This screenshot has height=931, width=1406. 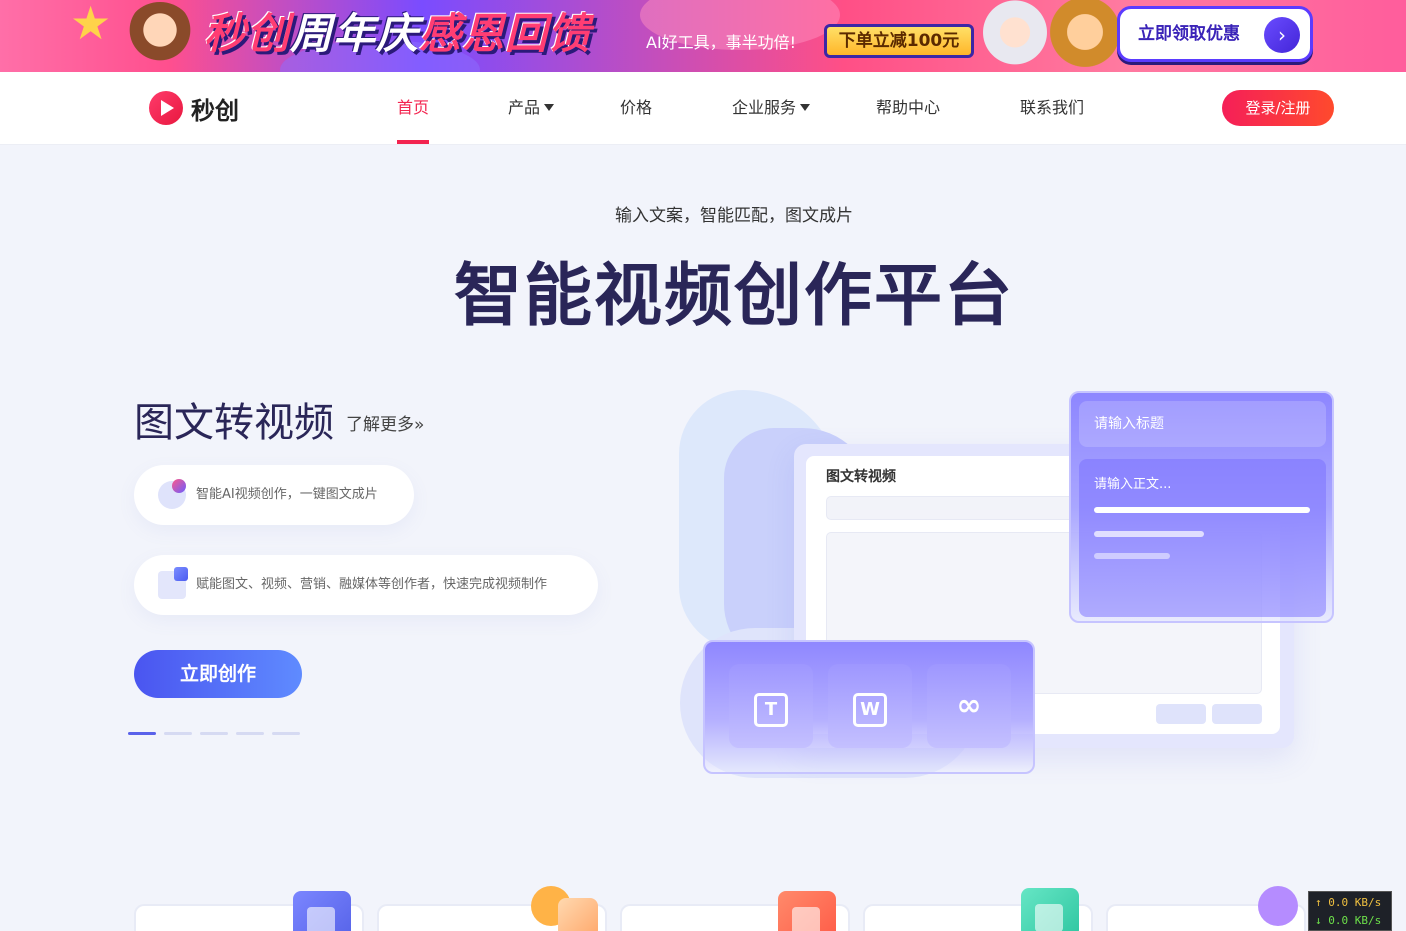 I want to click on login-register-button: 登录/注册, so click(x=1278, y=108).